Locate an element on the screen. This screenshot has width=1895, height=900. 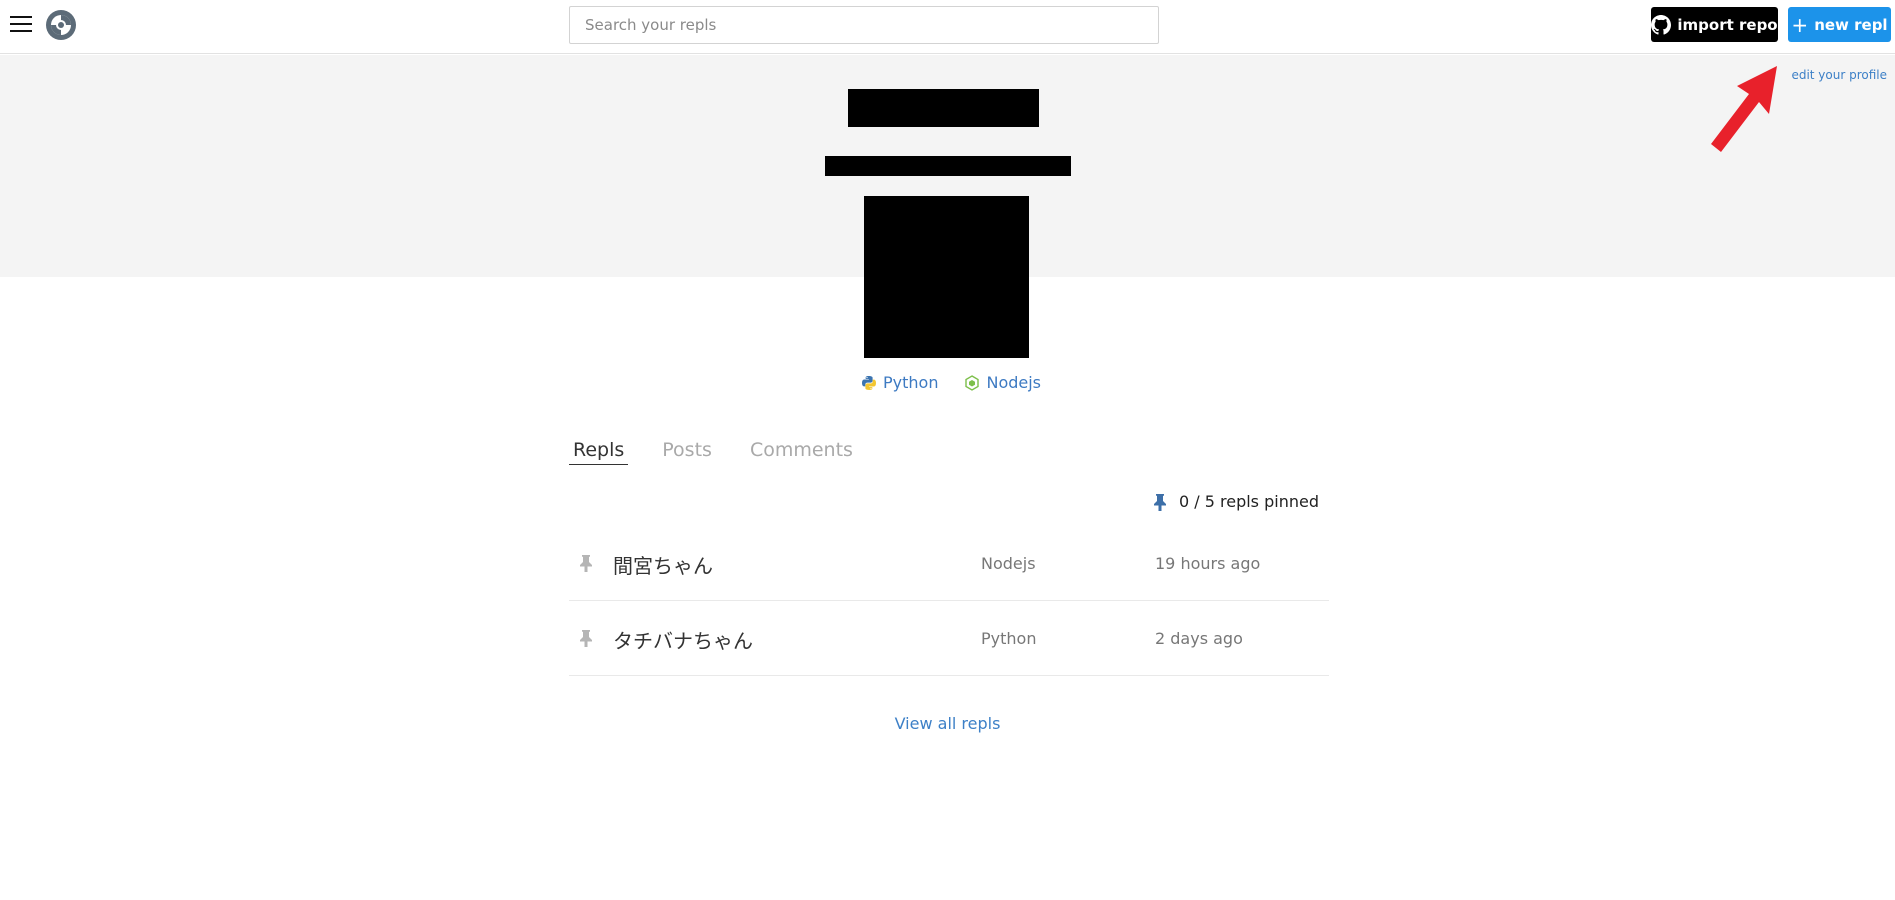
repl-title: タチバナちゃん is located at coordinates (683, 639).